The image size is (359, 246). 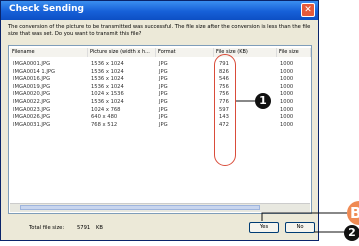 I want to click on callout-1-badge: 1, so click(x=263, y=101).